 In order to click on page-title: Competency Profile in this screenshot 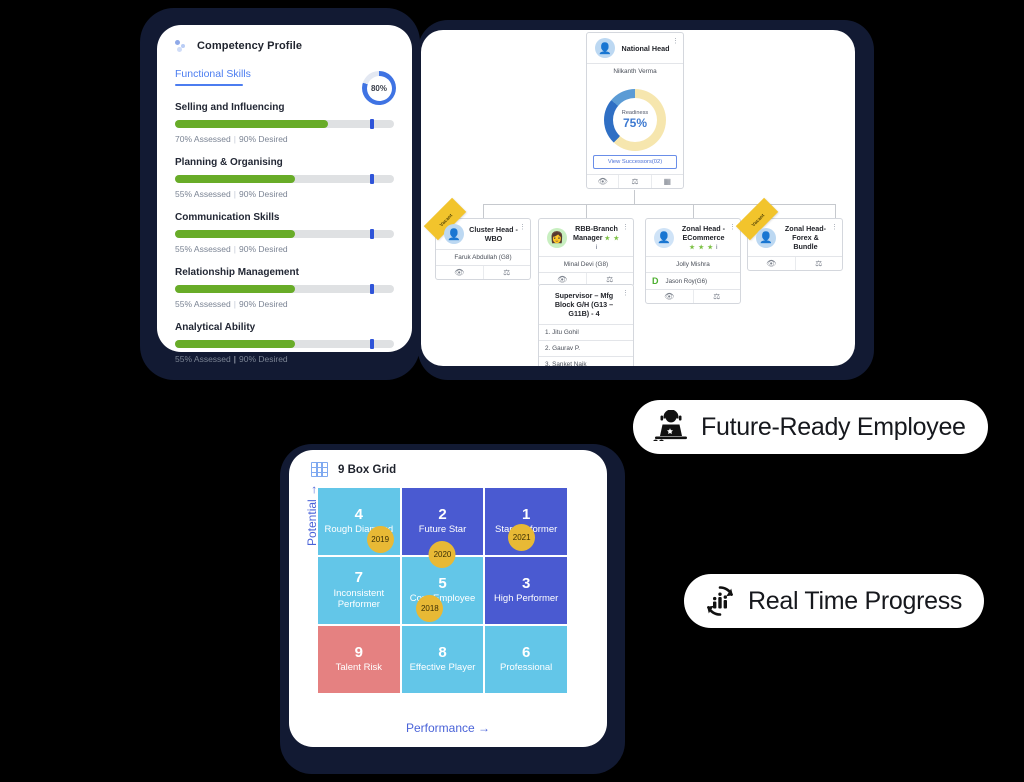, I will do `click(250, 46)`.